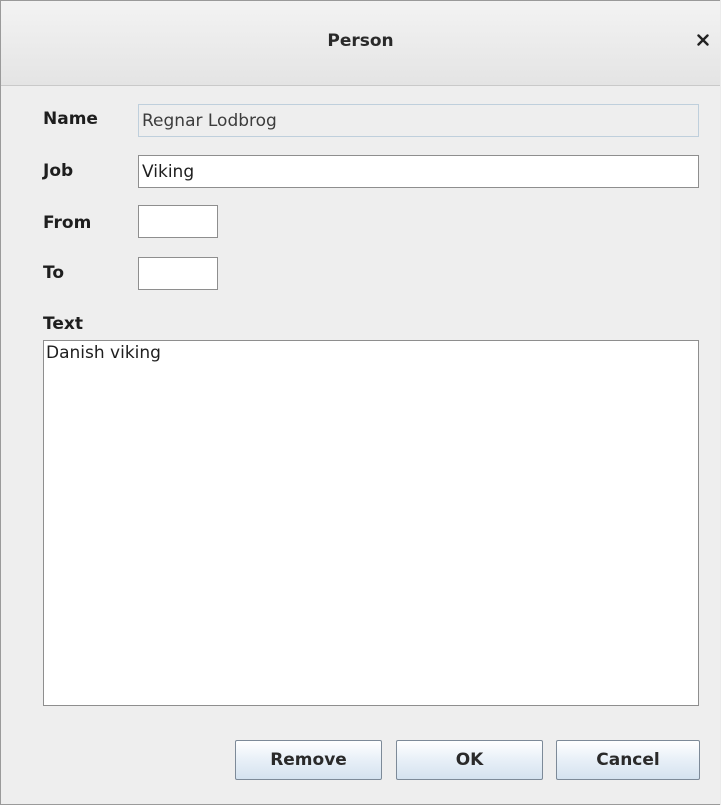 The width and height of the screenshot is (721, 805). I want to click on name-field, so click(418, 120).